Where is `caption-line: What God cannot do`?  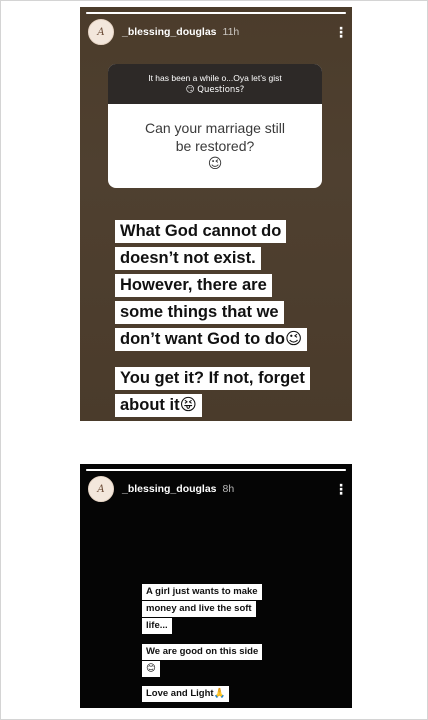 caption-line: What God cannot do is located at coordinates (201, 231).